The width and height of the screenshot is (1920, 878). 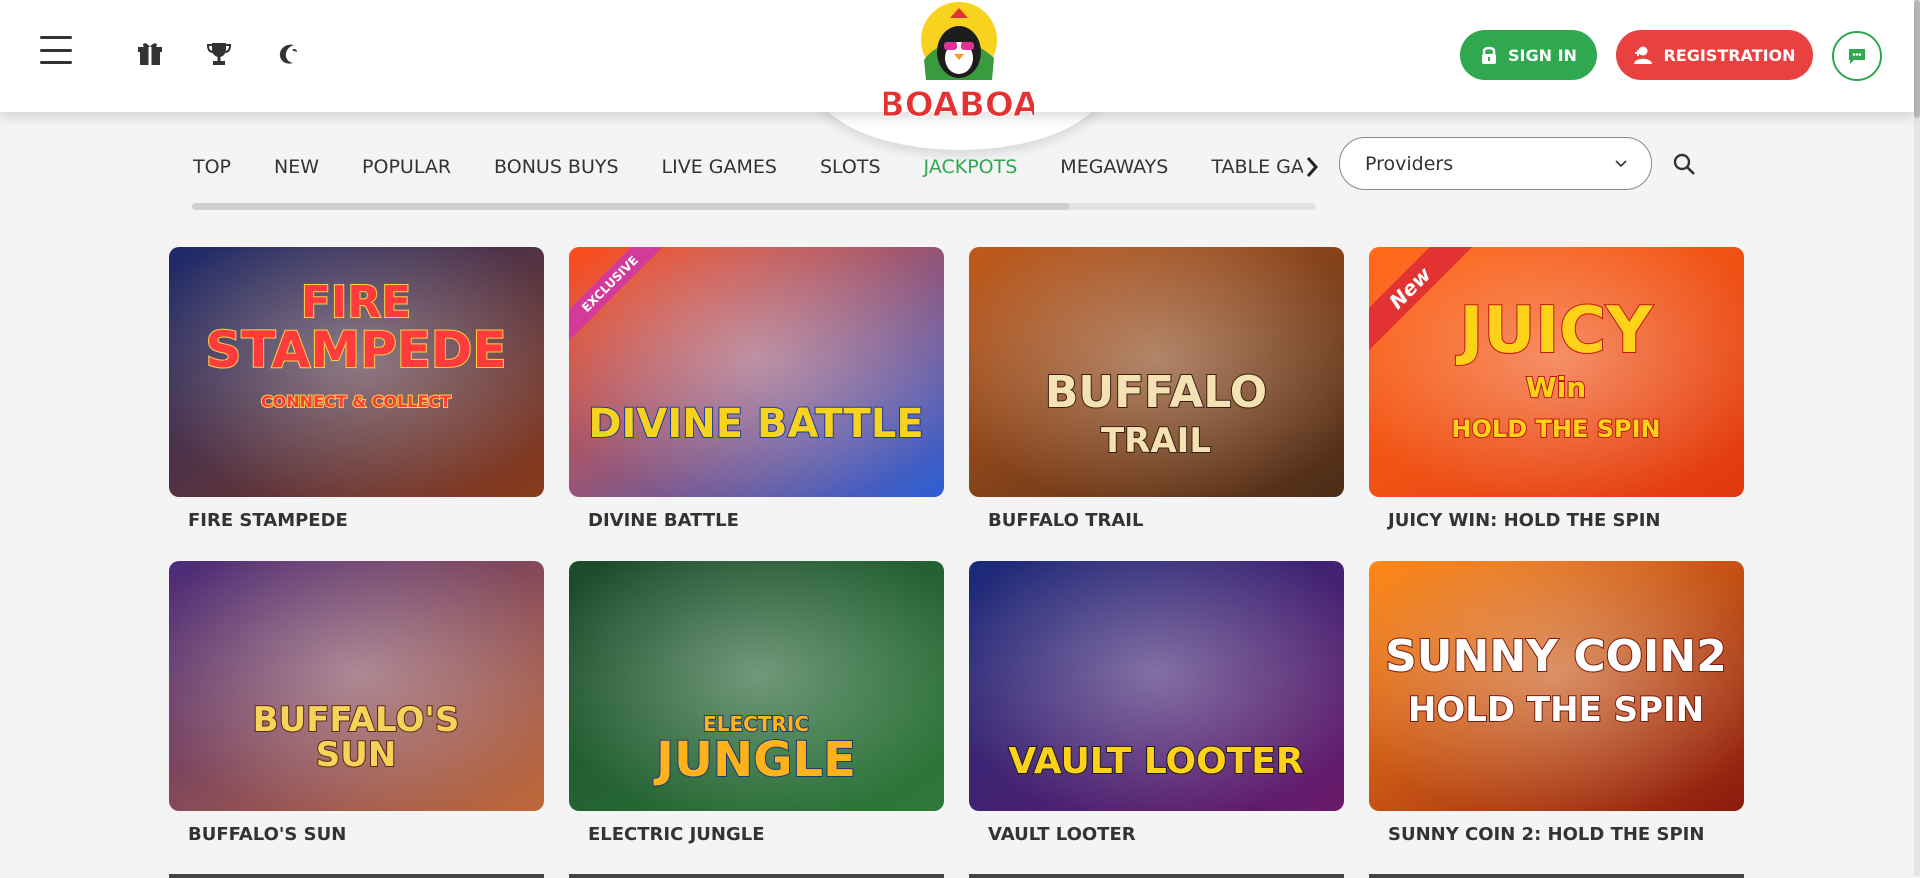 What do you see at coordinates (355, 350) in the screenshot?
I see `game-art-title: STAMPEDE` at bounding box center [355, 350].